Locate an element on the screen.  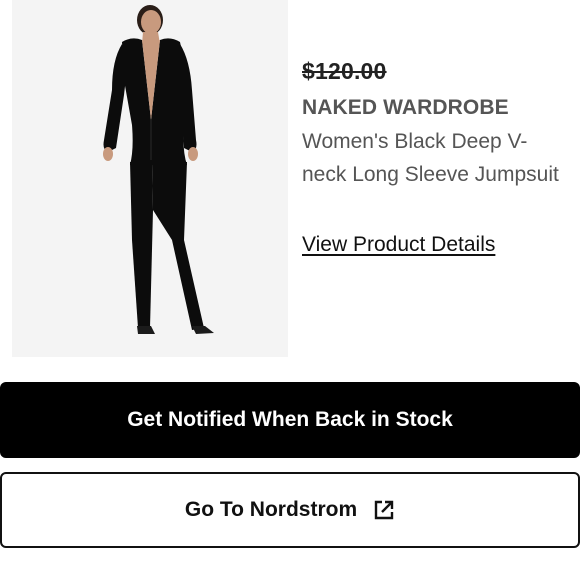
notify-back-in-stock-button: Get Notified When Back in Stock is located at coordinates (290, 420).